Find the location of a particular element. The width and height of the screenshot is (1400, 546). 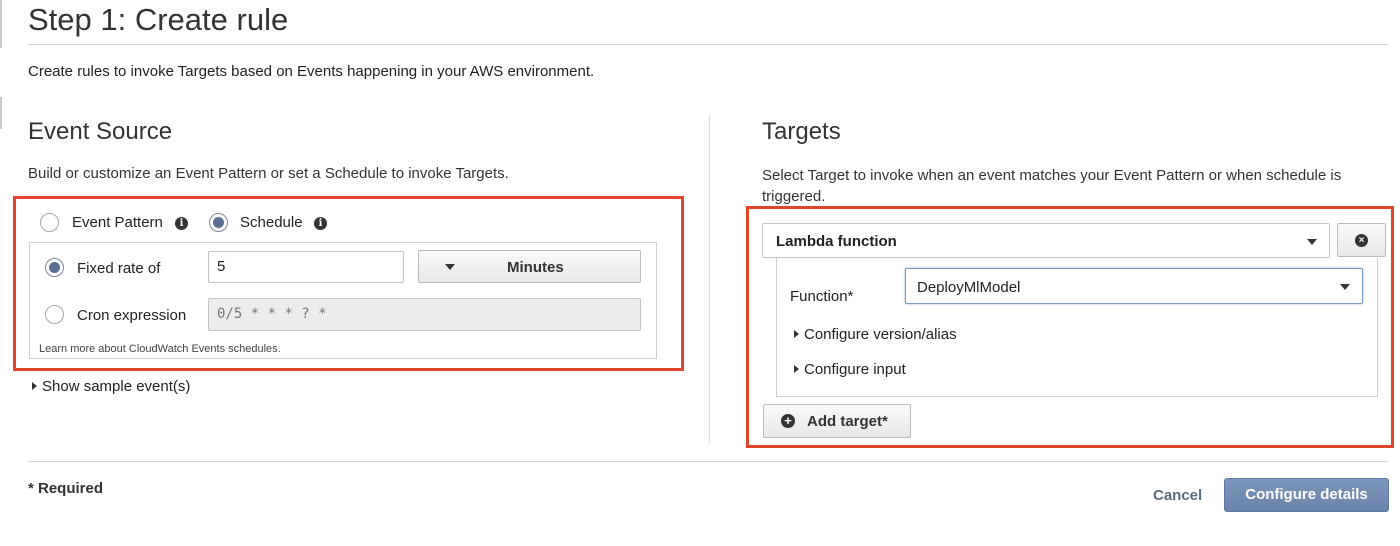

event-pattern-label: Event Pattern is located at coordinates (117, 222).